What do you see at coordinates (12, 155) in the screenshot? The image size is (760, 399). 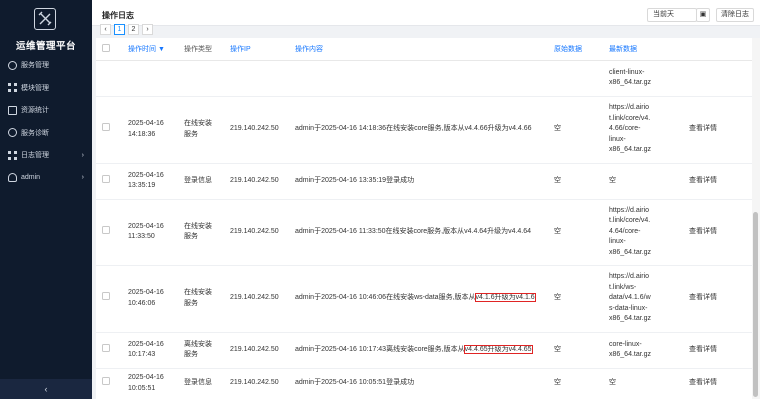 I see `grid-icon` at bounding box center [12, 155].